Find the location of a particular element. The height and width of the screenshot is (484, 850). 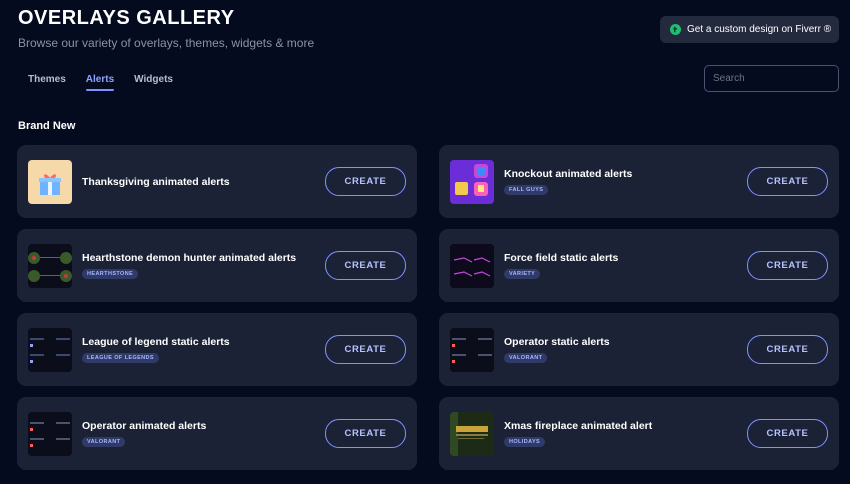

game-tag: VARIETY is located at coordinates (522, 274).